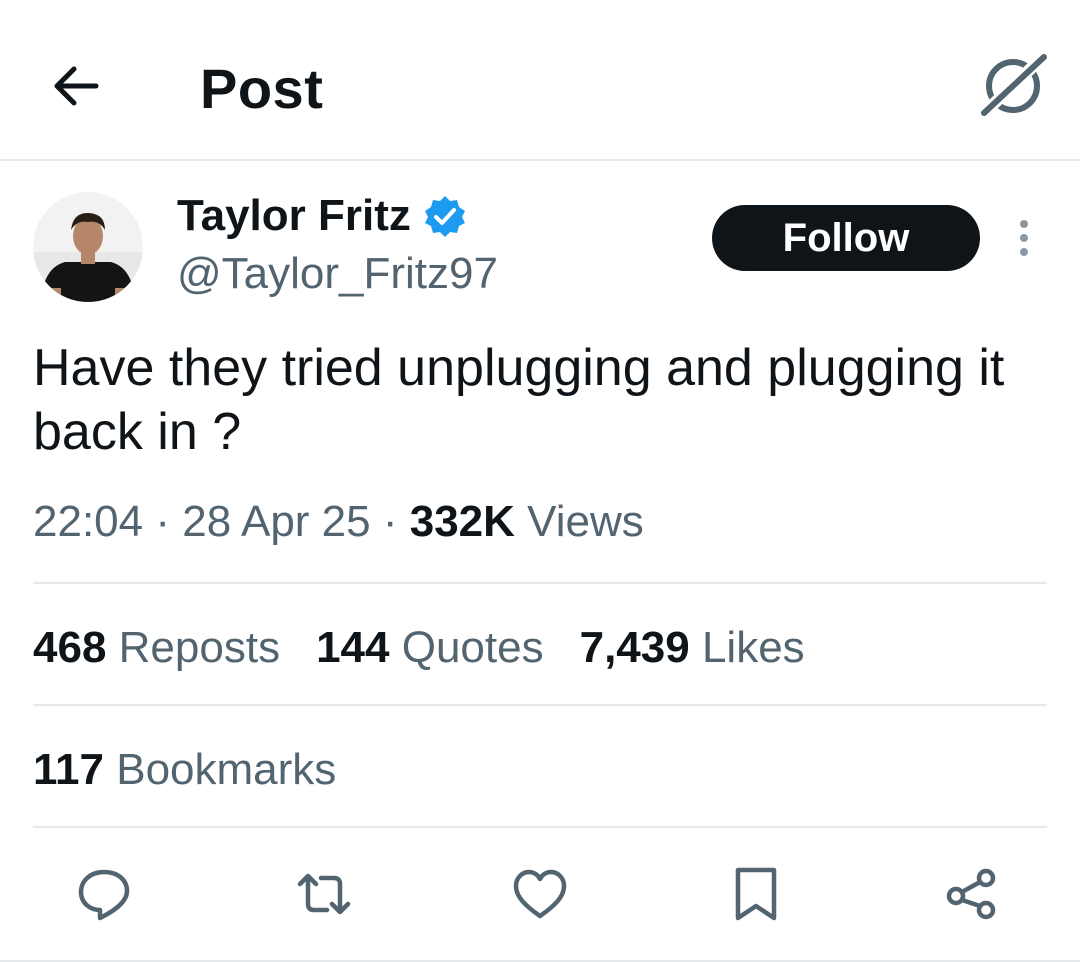 This screenshot has height=962, width=1080. I want to click on display-name: Taylor Fritz, so click(294, 215).